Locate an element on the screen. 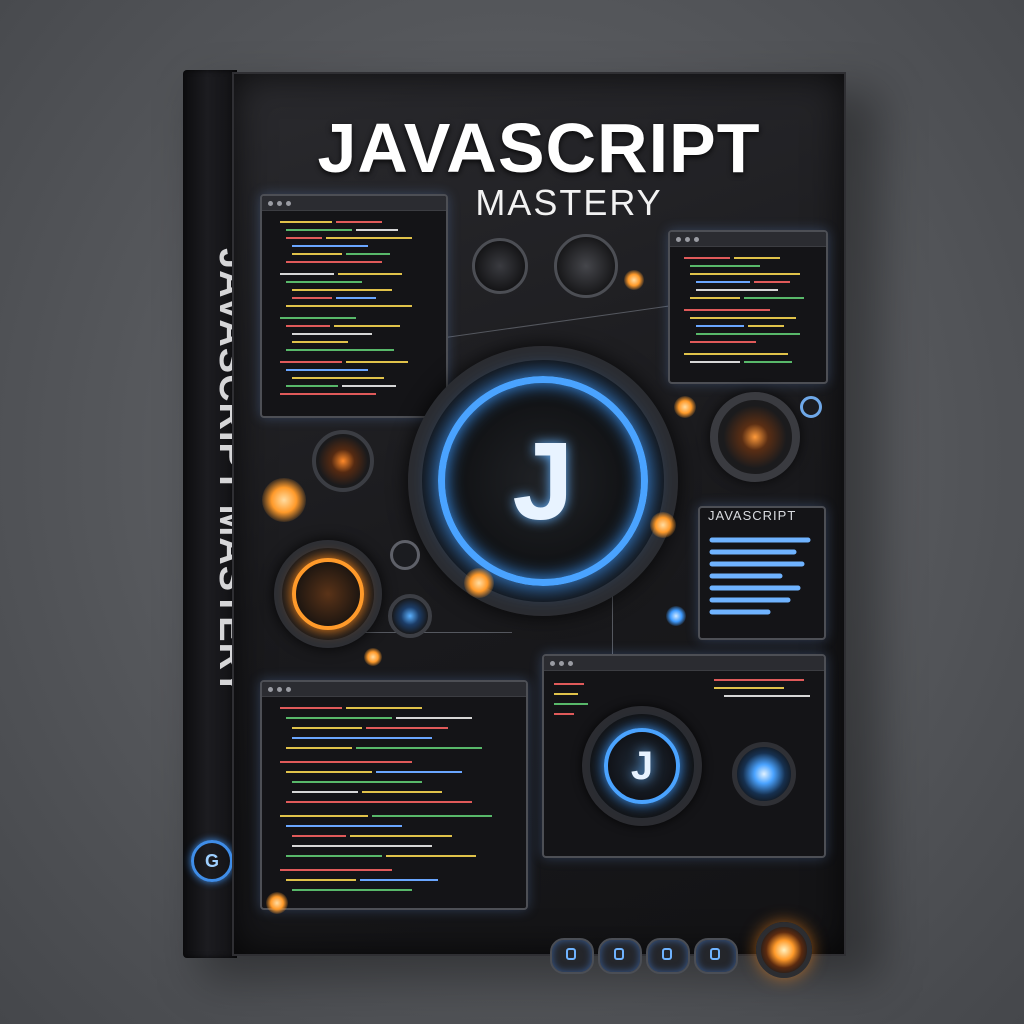 This screenshot has height=1024, width=1024. panel-label: JAVASCRIPT is located at coordinates (752, 515).